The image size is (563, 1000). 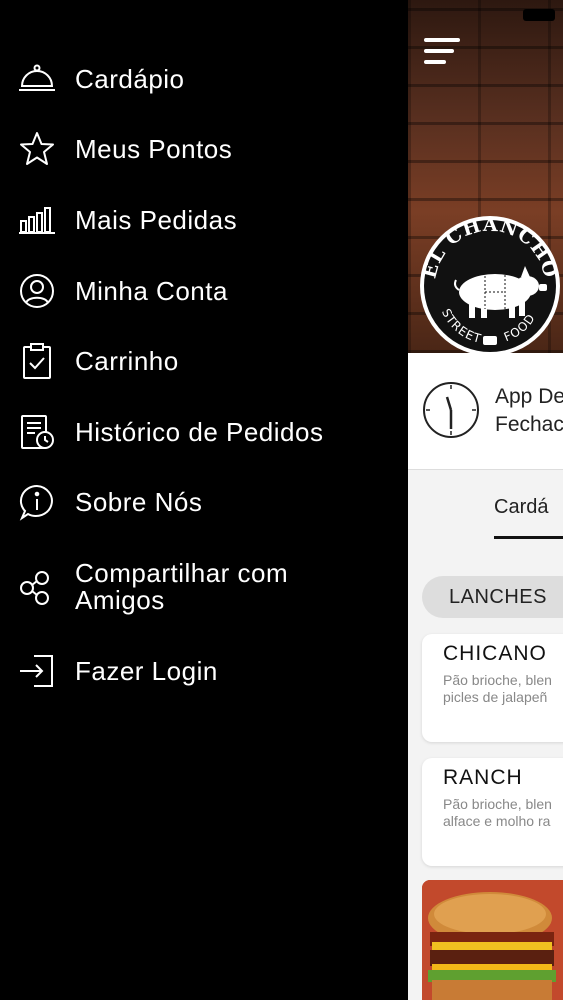 What do you see at coordinates (37, 671) in the screenshot?
I see `login-icon` at bounding box center [37, 671].